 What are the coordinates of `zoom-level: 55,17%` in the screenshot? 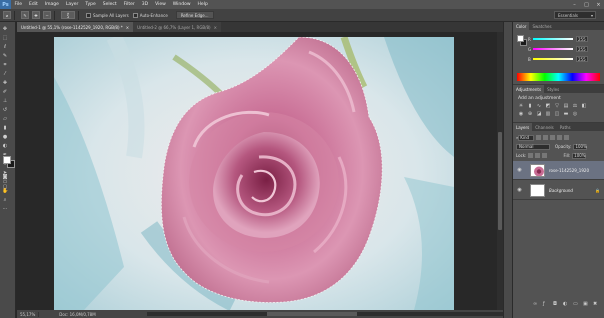 It's located at (28, 314).